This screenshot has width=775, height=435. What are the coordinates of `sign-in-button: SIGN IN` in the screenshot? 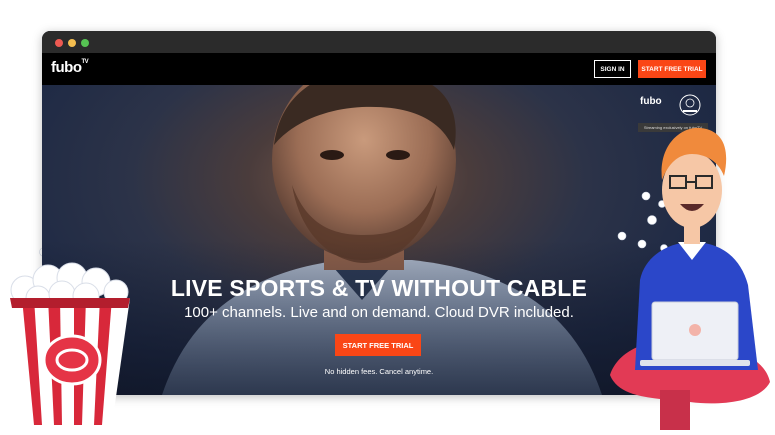 It's located at (612, 69).